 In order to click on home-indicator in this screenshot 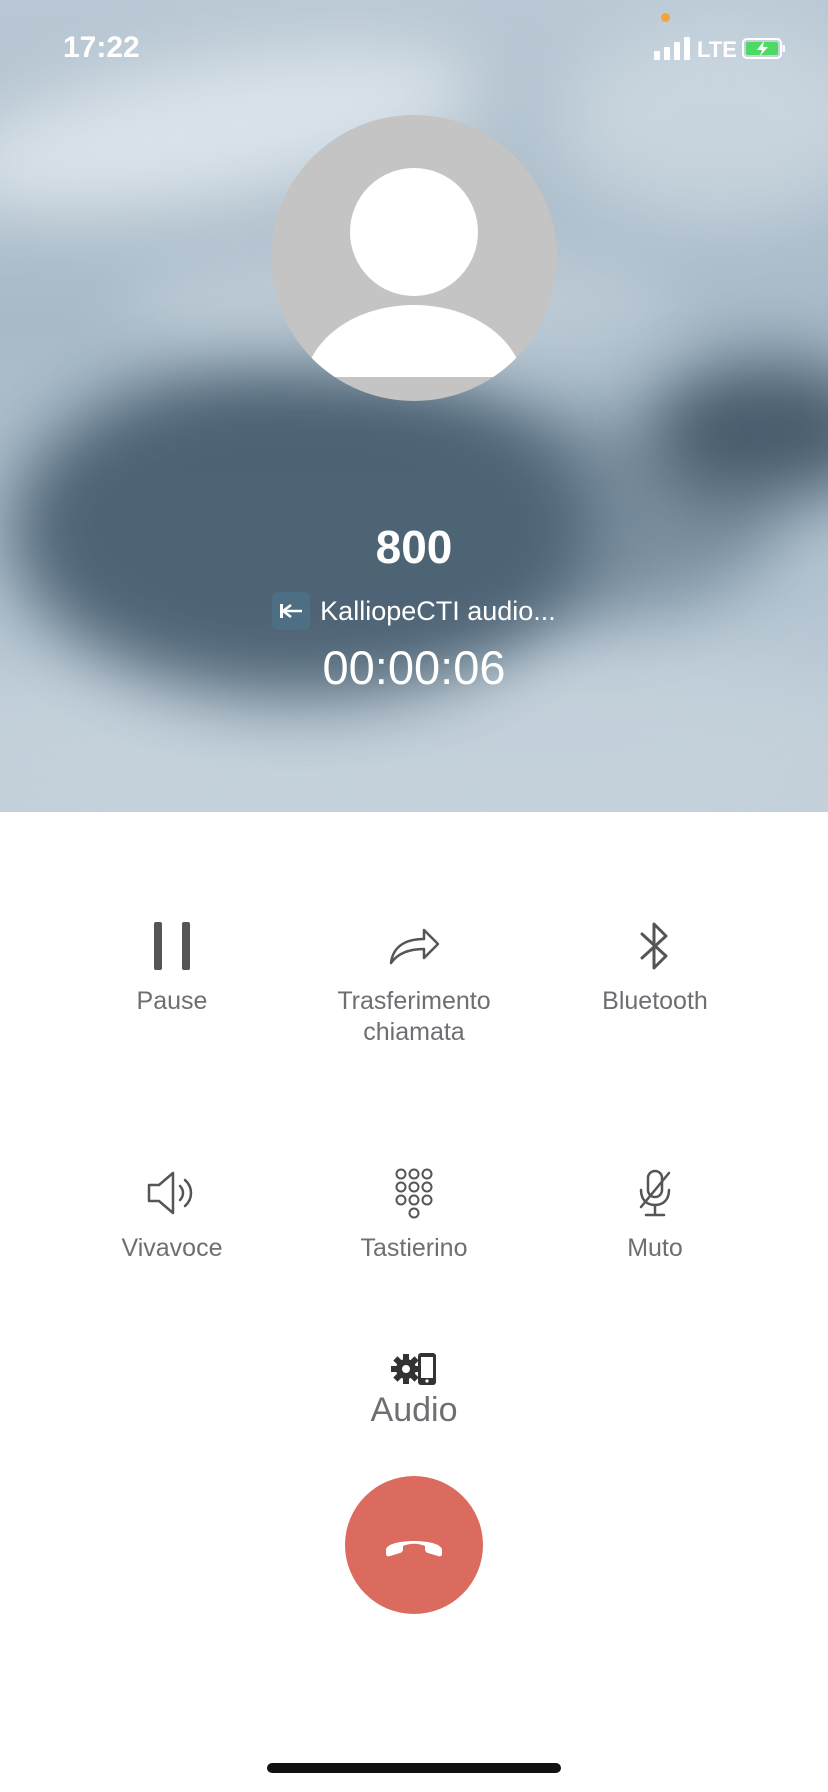, I will do `click(414, 1768)`.